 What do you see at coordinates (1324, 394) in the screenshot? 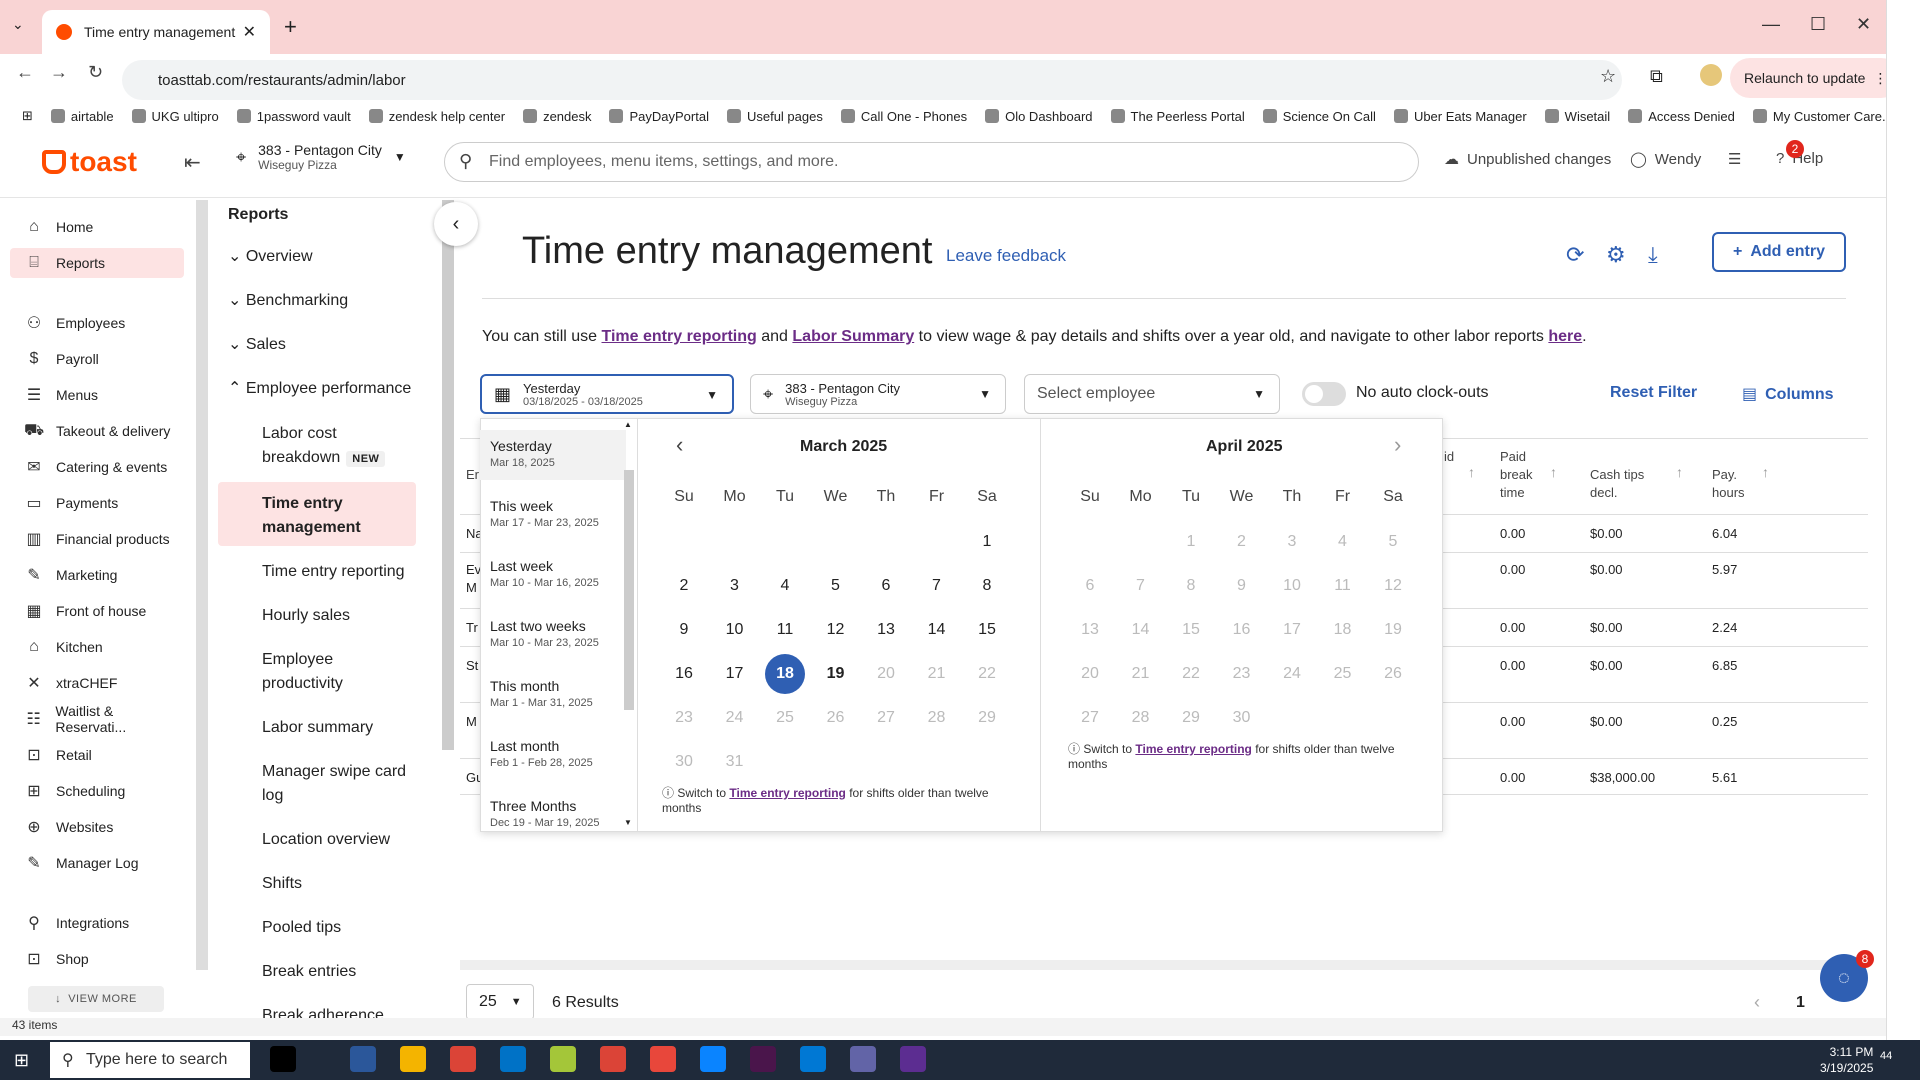
I see `auto-clockout-toggle` at bounding box center [1324, 394].